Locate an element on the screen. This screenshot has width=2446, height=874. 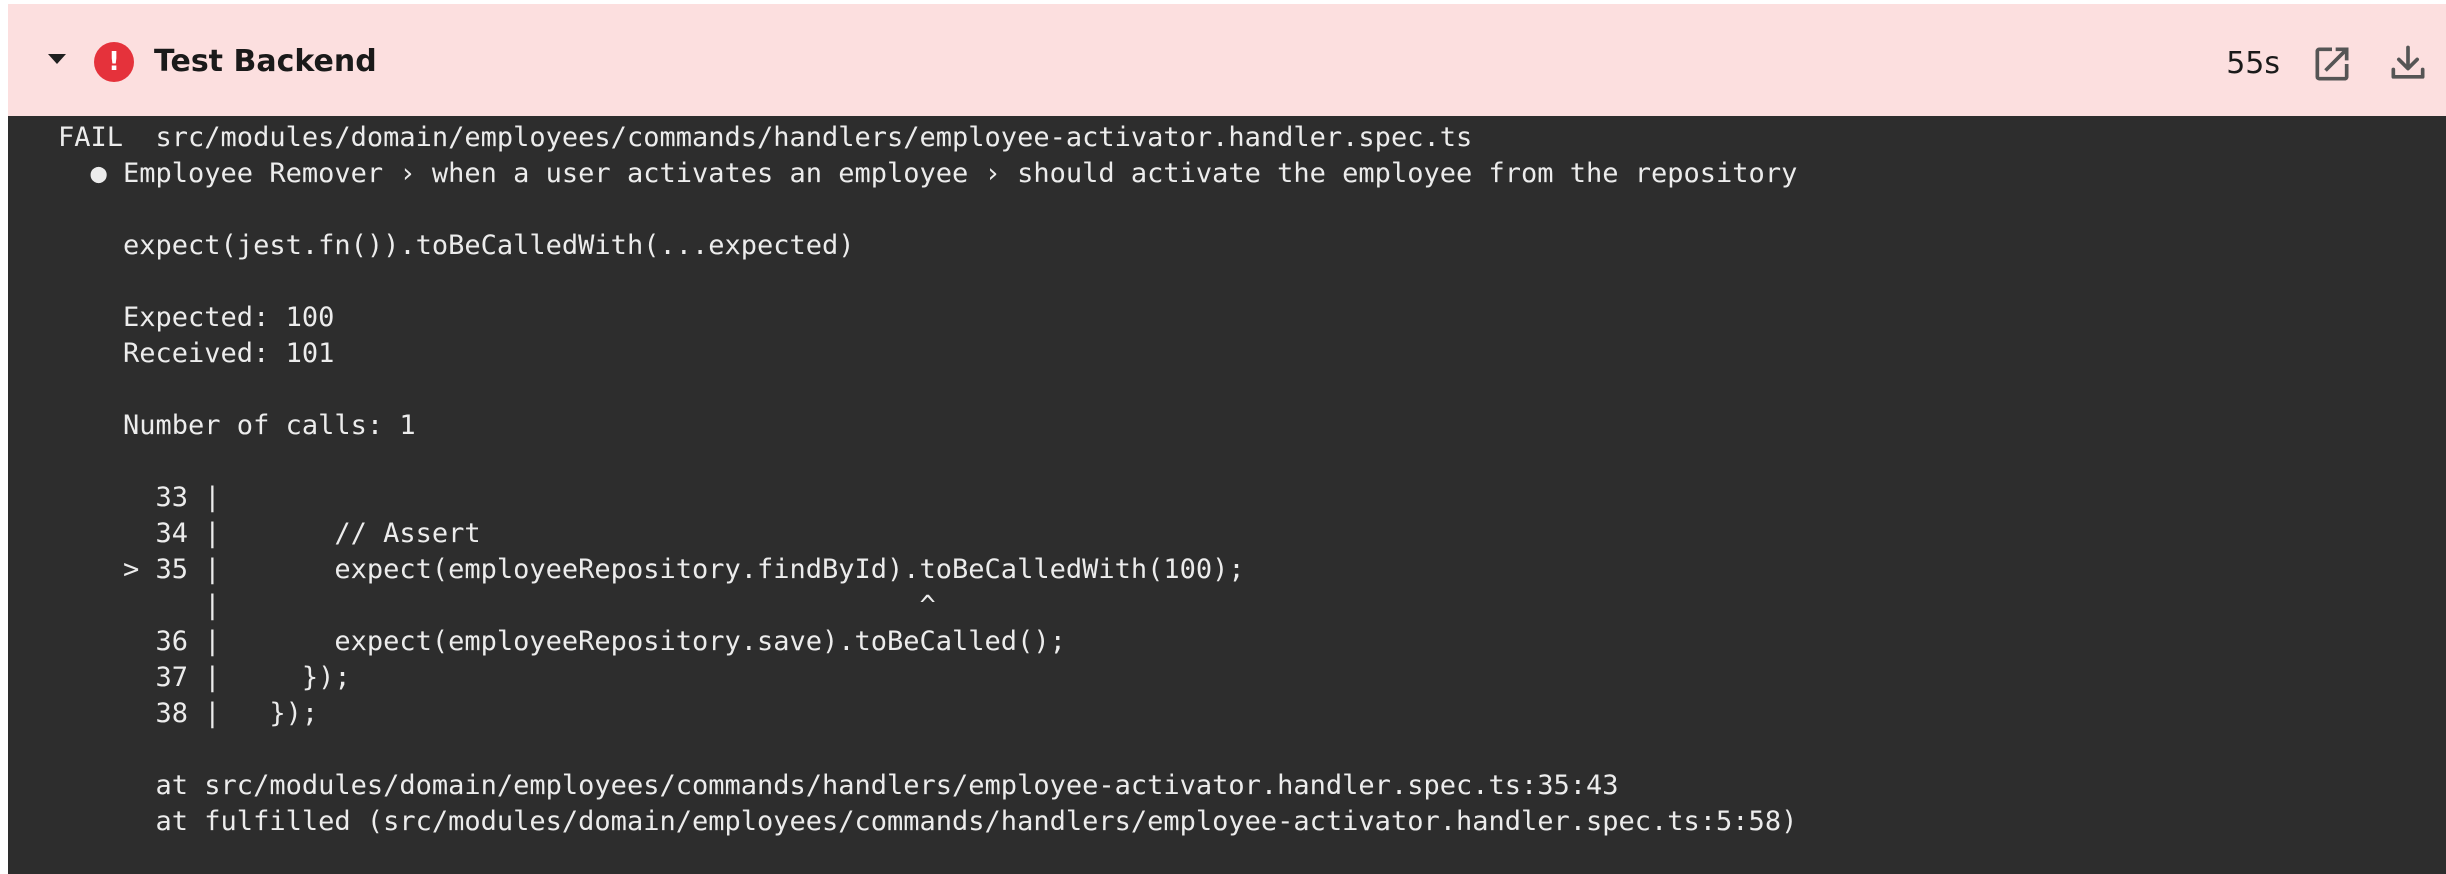
log-line: 33 | is located at coordinates (139, 497).